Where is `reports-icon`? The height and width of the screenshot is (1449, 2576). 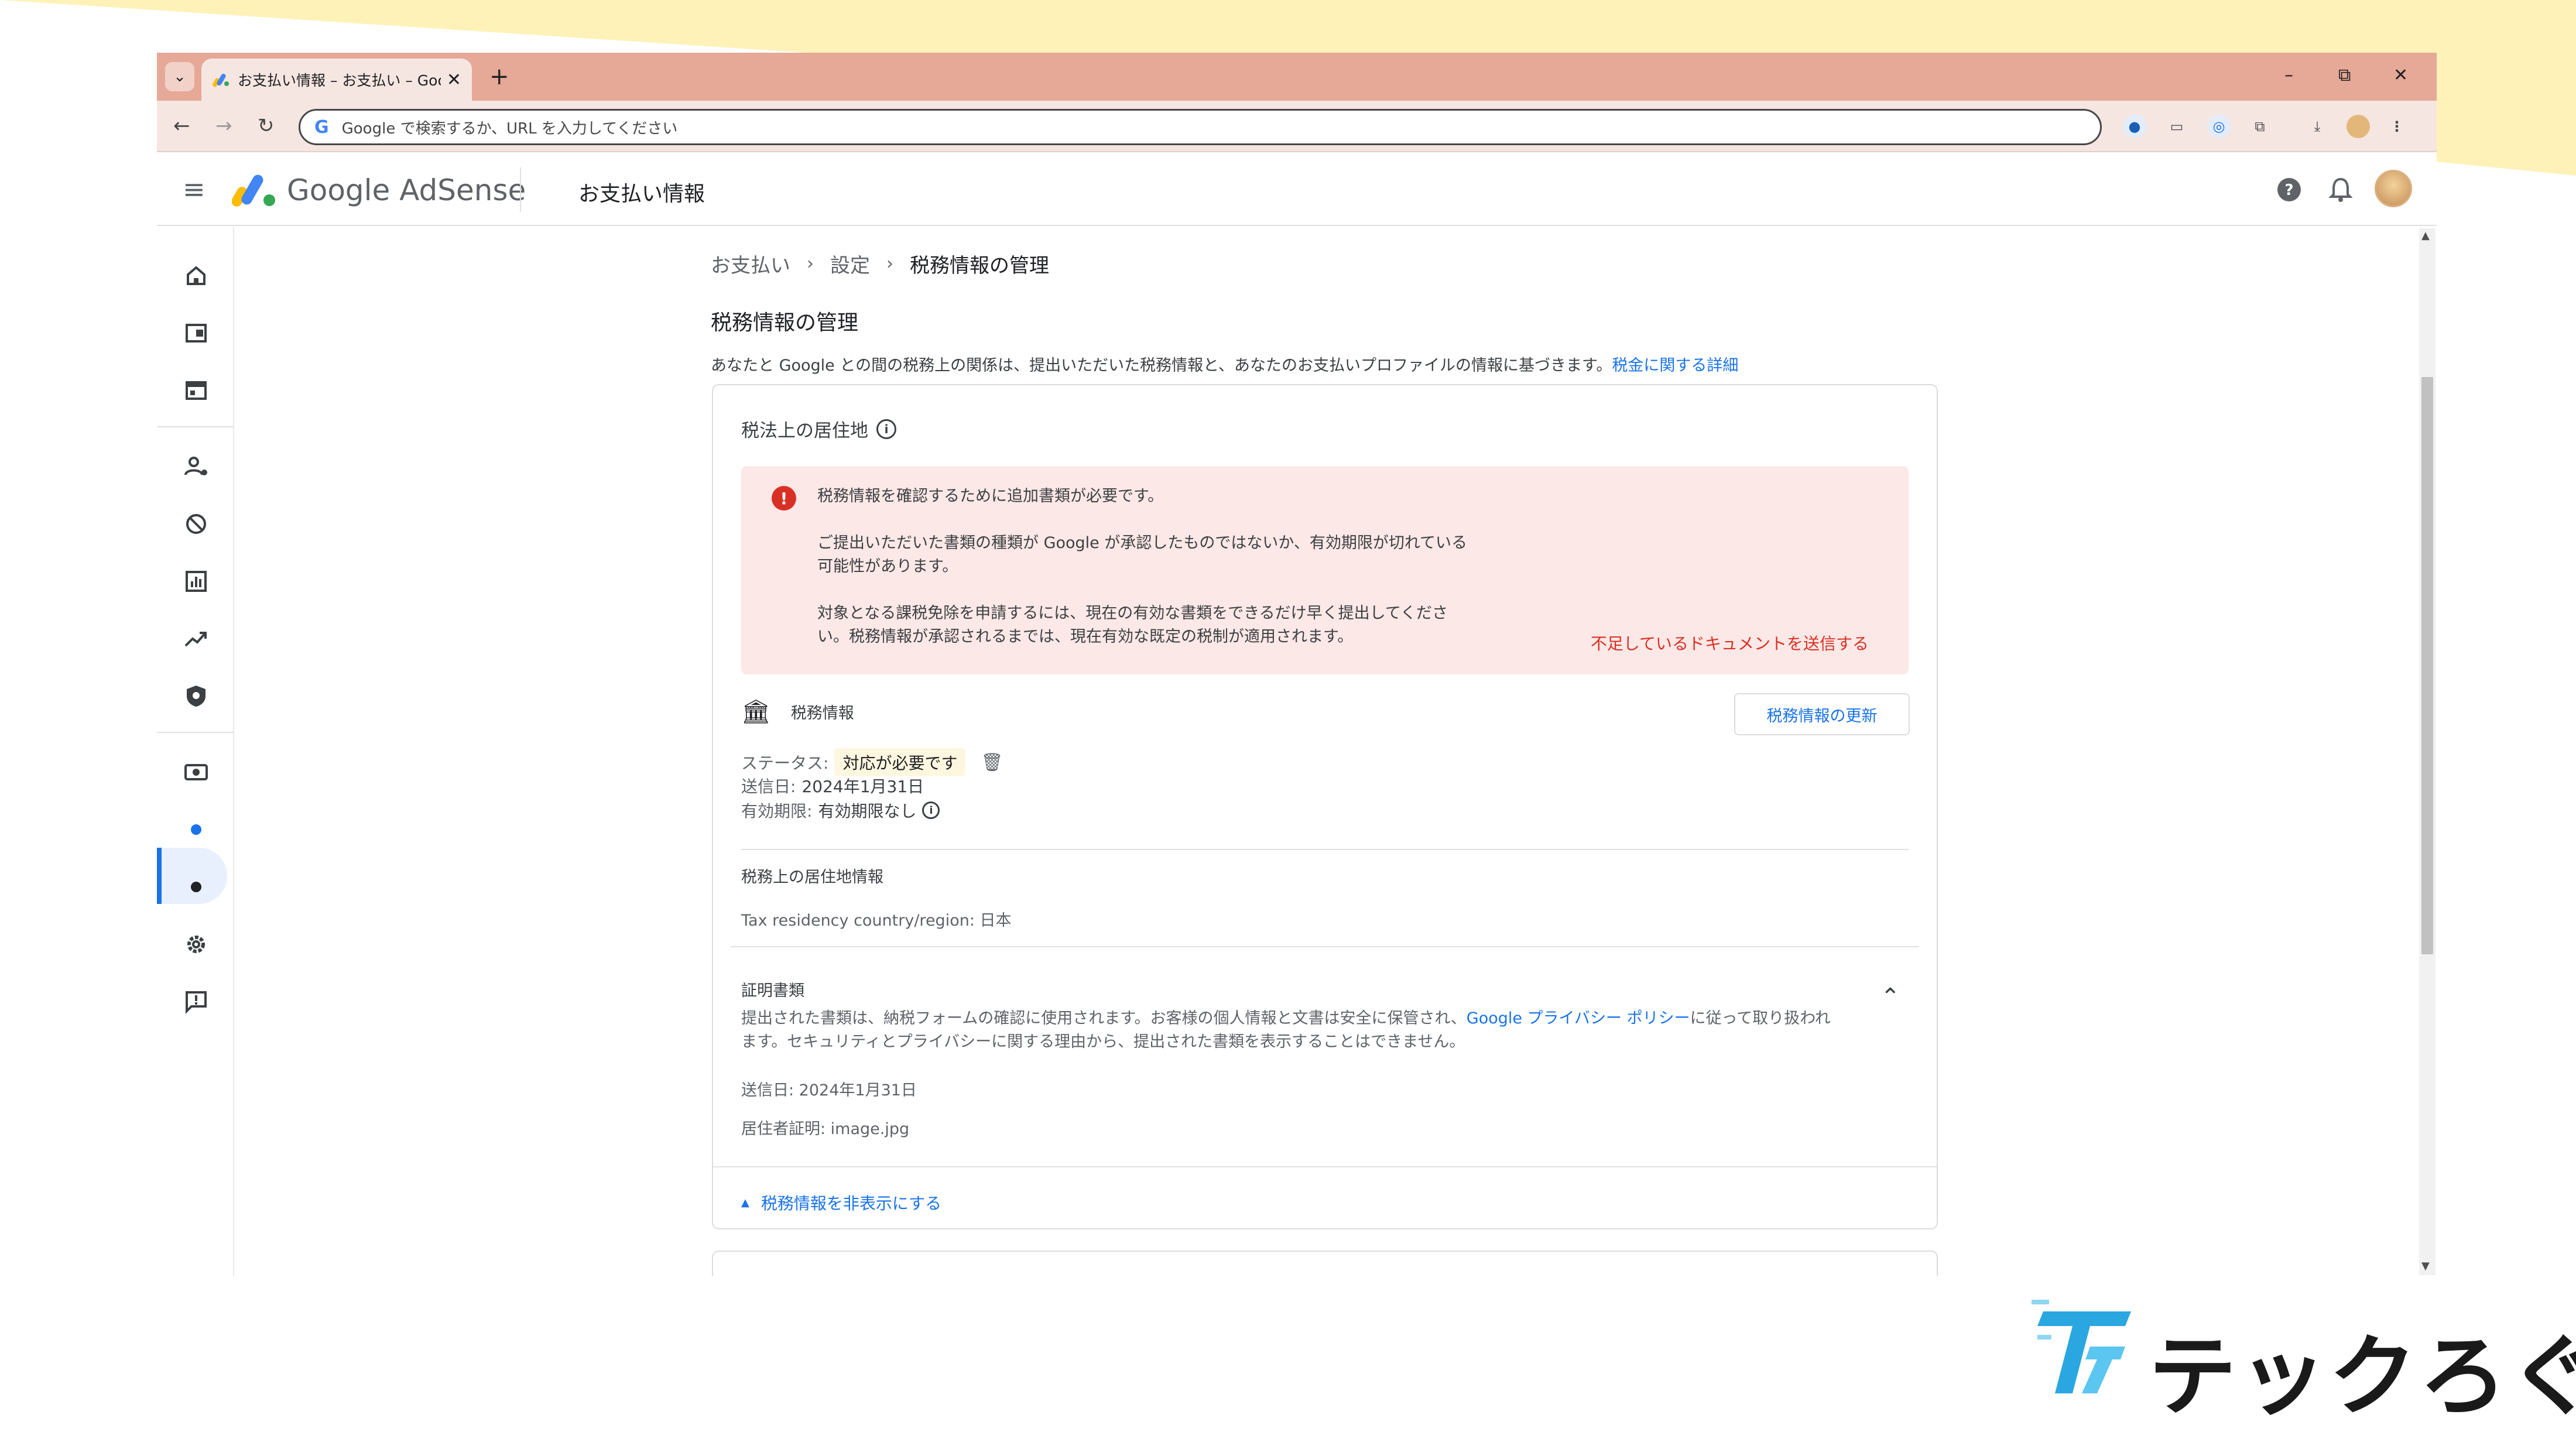 reports-icon is located at coordinates (196, 581).